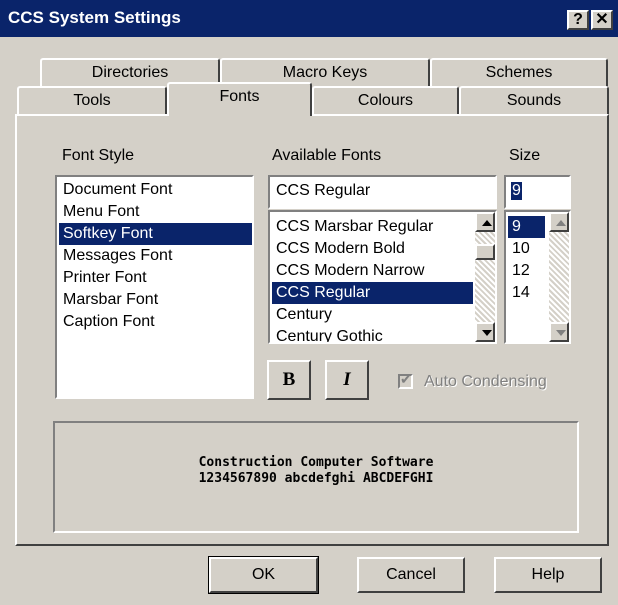 Image resolution: width=618 pixels, height=605 pixels. Describe the element at coordinates (602, 20) in the screenshot. I see `close-icon: ✕` at that location.